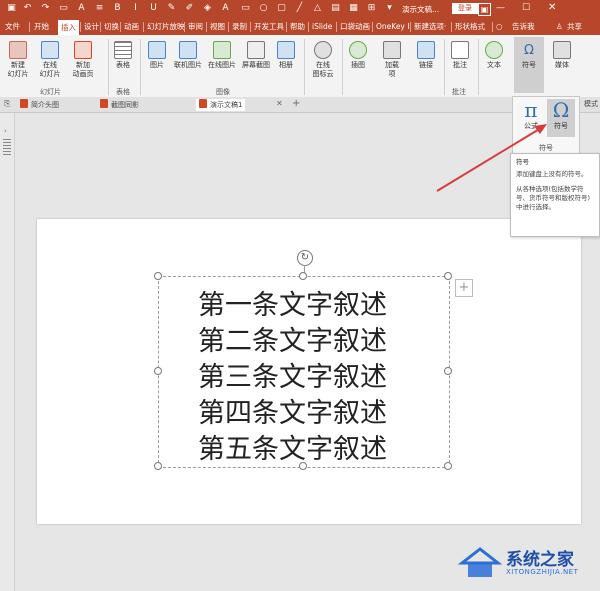 This screenshot has width=600, height=591. What do you see at coordinates (222, 65) in the screenshot?
I see `online-pic2-label: 在线图片` at bounding box center [222, 65].